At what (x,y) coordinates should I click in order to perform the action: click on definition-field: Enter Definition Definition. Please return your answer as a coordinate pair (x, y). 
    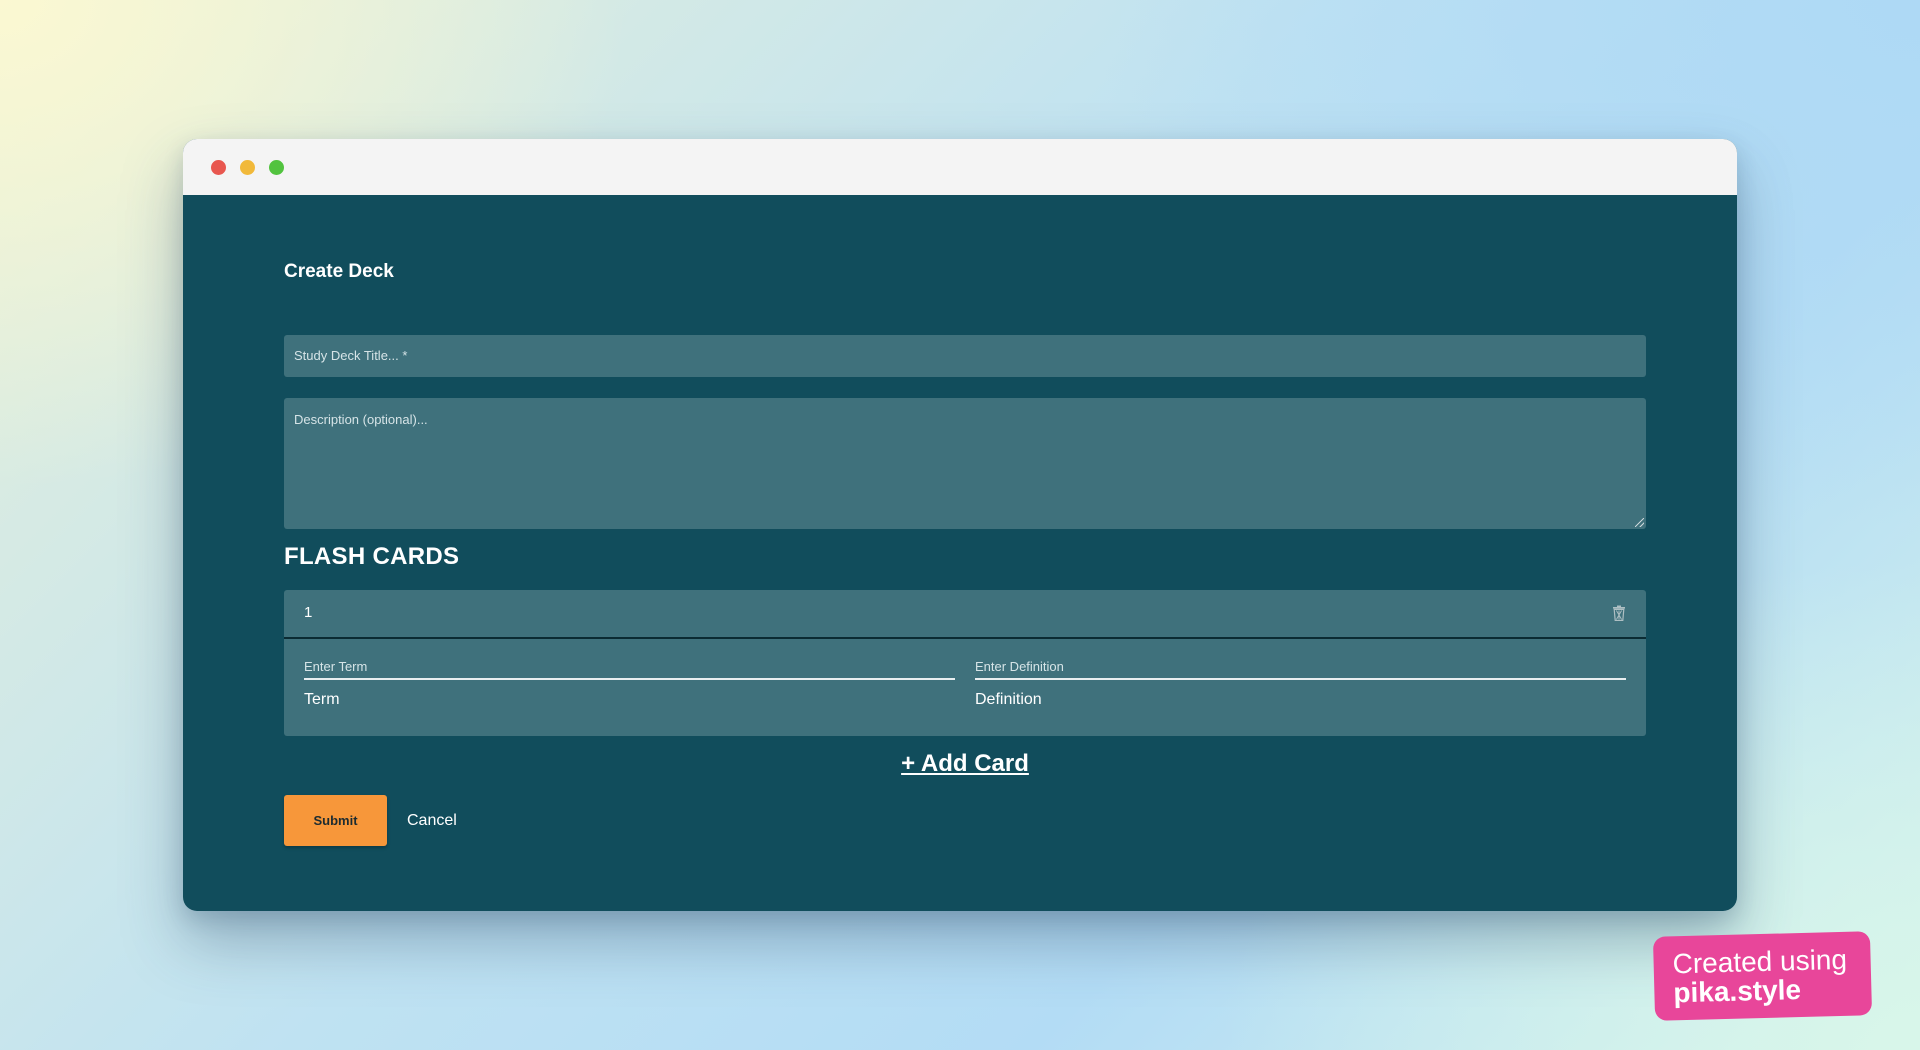
    Looking at the image, I should click on (1300, 684).